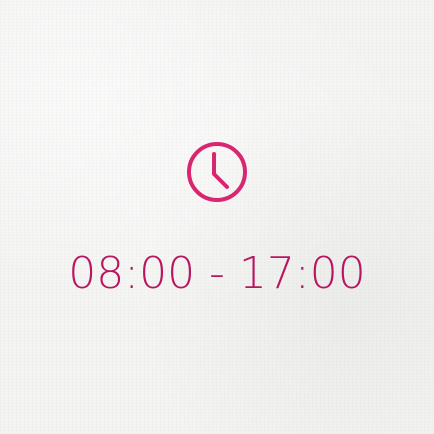  What do you see at coordinates (217, 172) in the screenshot?
I see `clock-icon` at bounding box center [217, 172].